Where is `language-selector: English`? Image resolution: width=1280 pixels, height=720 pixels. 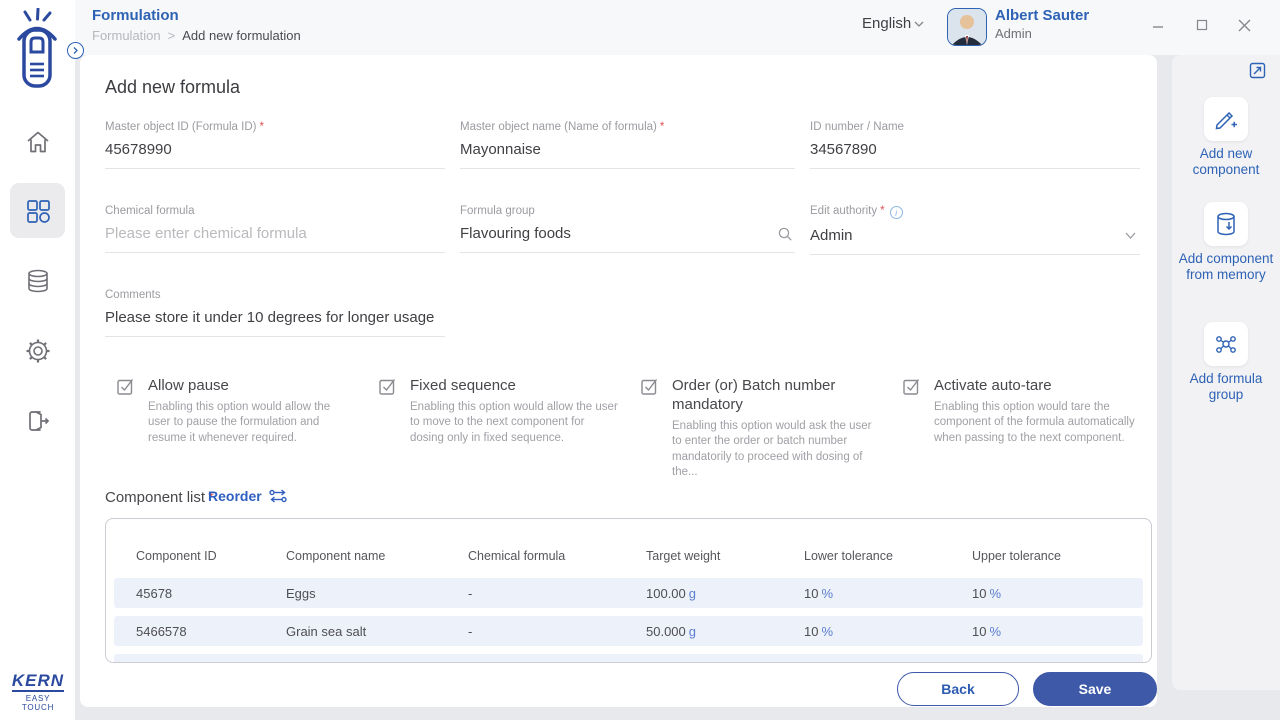 language-selector: English is located at coordinates (893, 23).